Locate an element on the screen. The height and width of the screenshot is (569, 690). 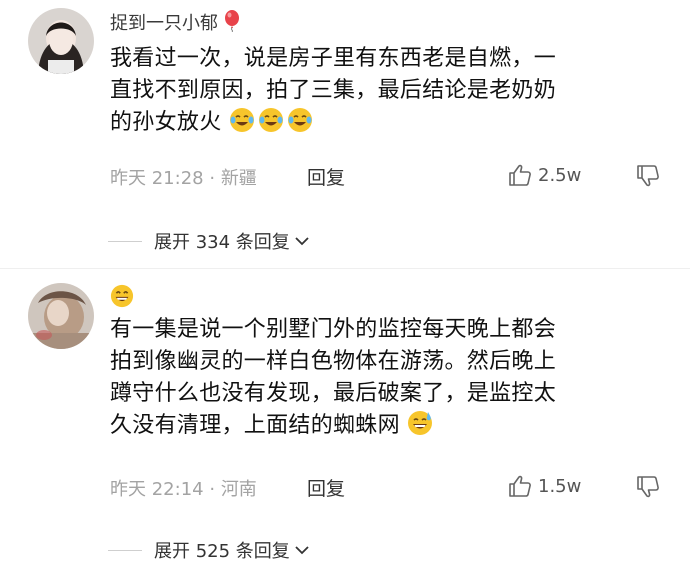
like-count: 1.5w is located at coordinates (560, 486).